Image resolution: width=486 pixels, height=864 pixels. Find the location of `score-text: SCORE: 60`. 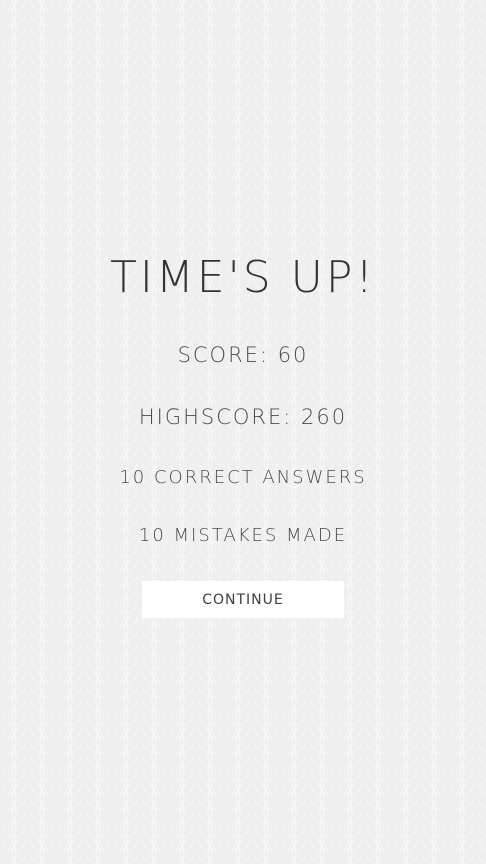

score-text: SCORE: 60 is located at coordinates (243, 355).